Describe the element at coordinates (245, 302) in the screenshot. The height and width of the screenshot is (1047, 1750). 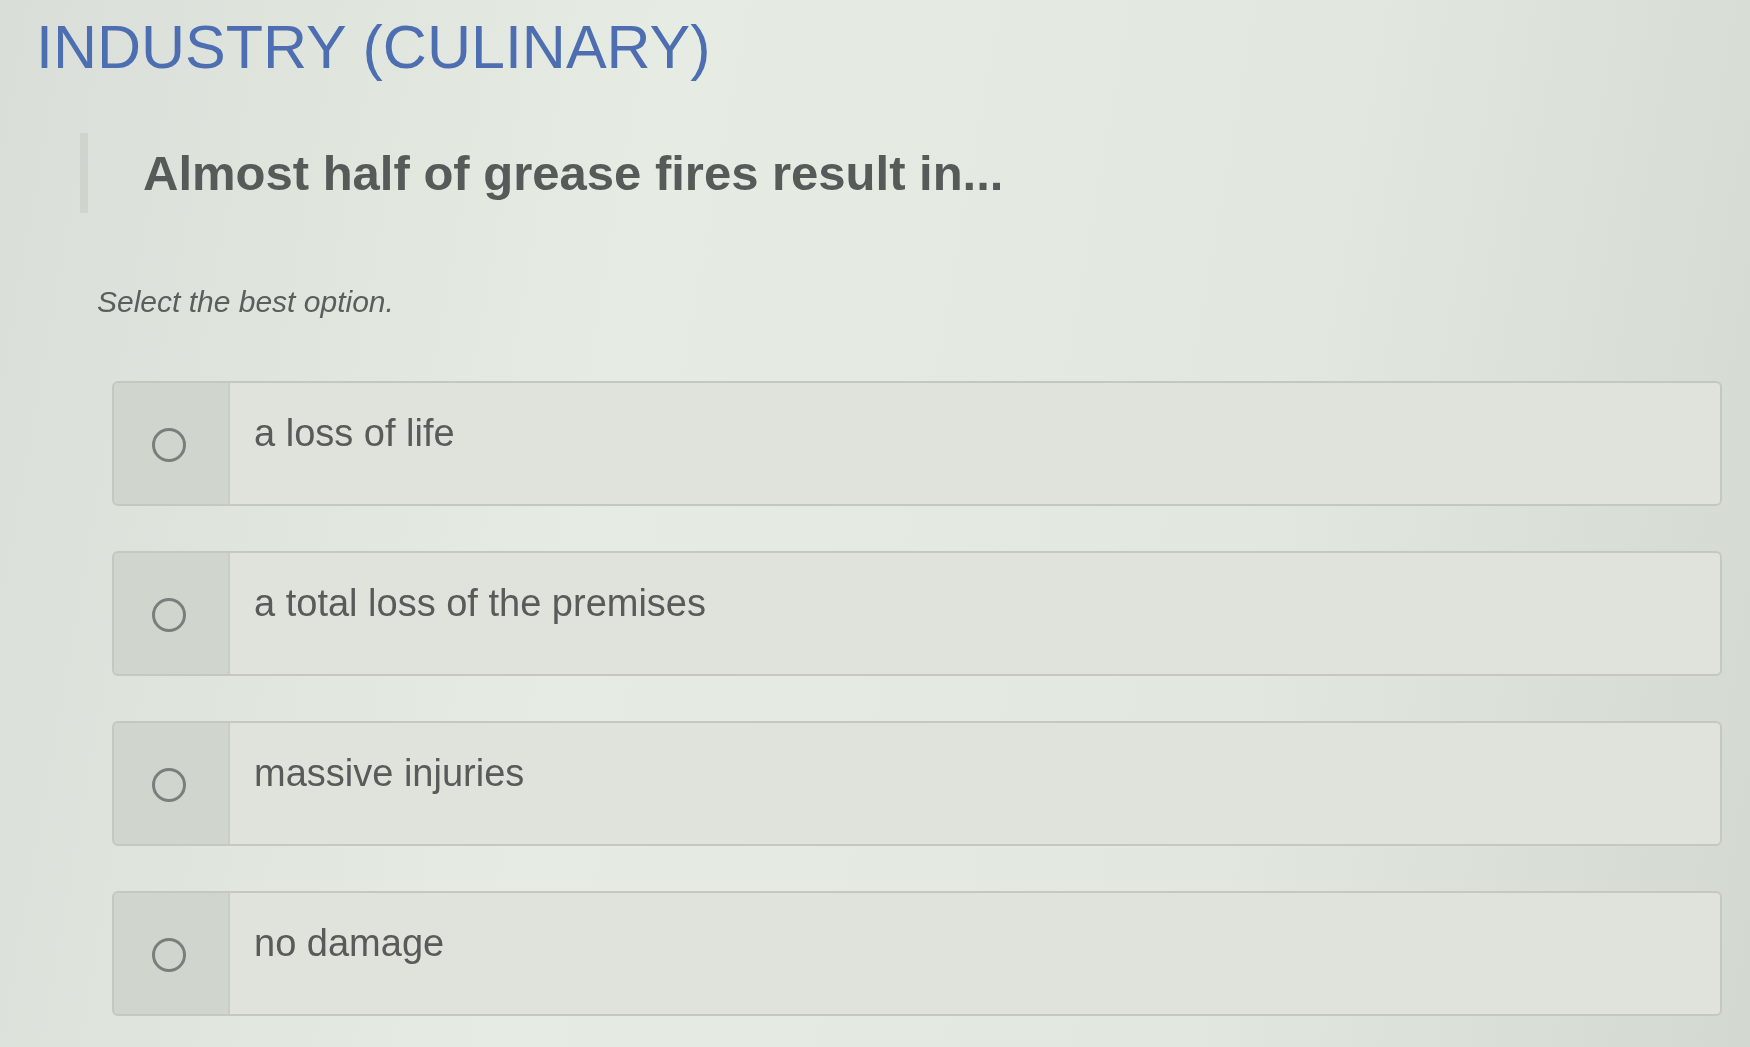
I see `instruction-text: Select the best option.` at that location.